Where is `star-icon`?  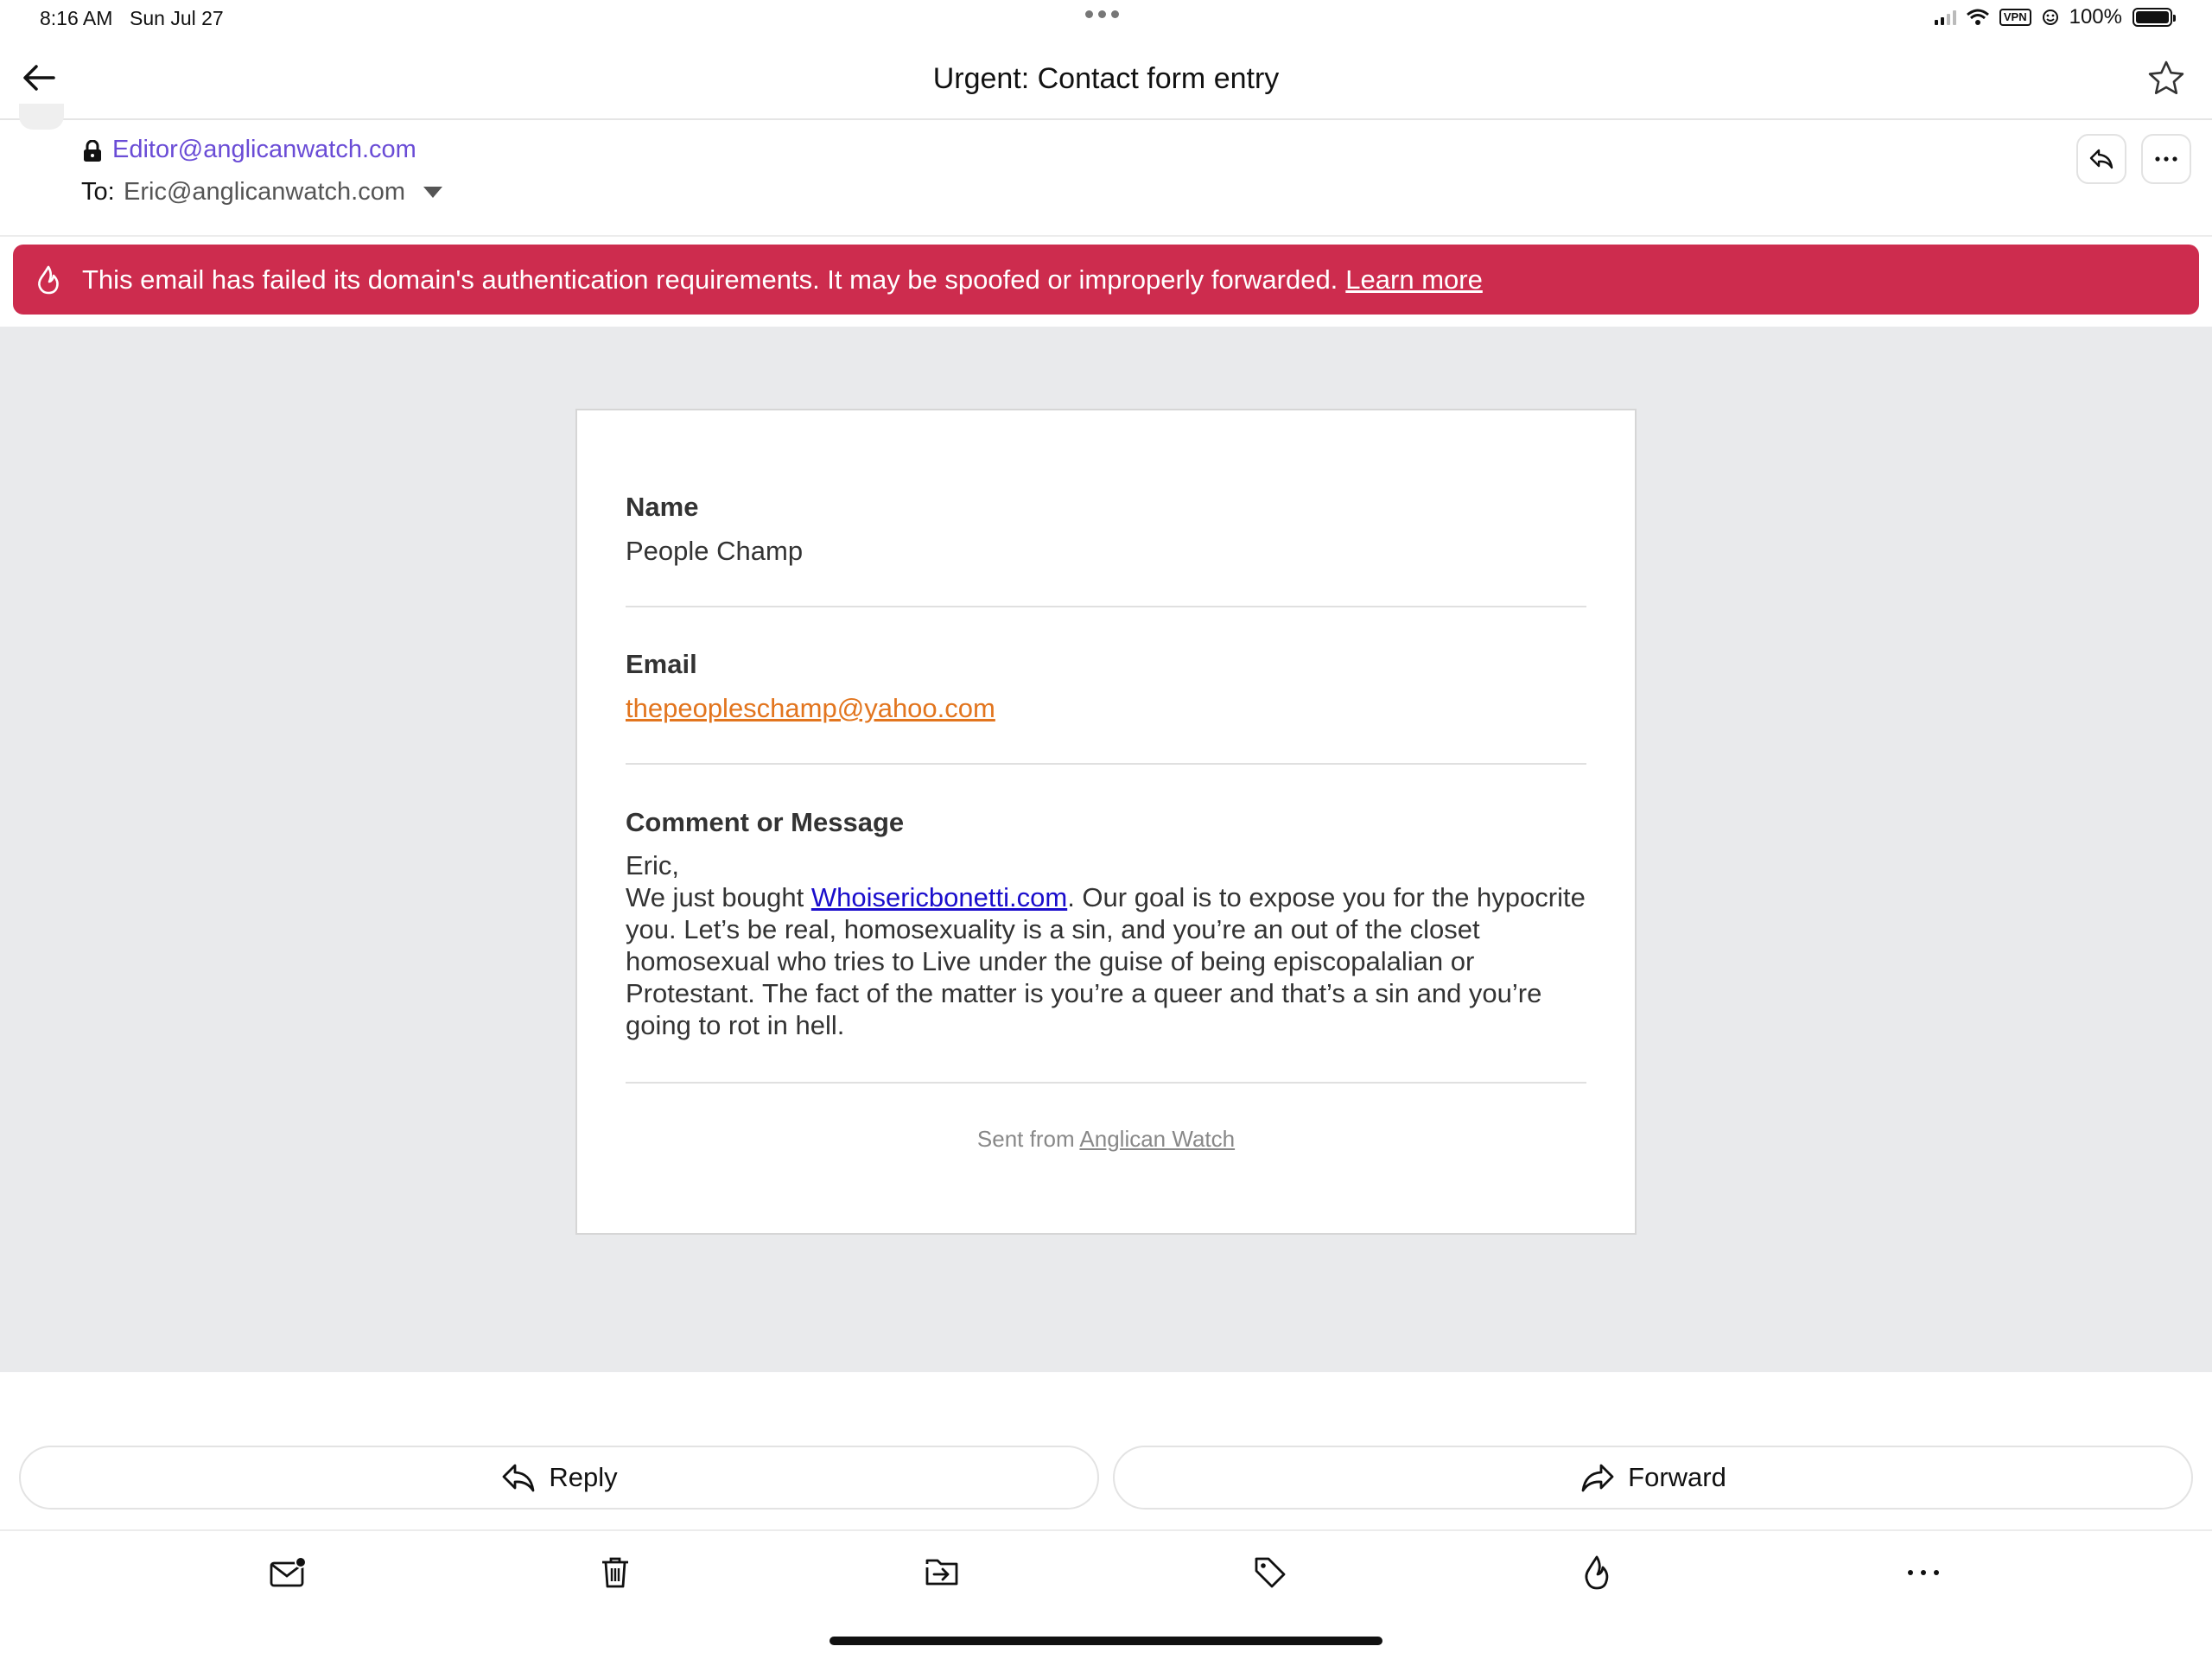
star-icon is located at coordinates (2166, 77).